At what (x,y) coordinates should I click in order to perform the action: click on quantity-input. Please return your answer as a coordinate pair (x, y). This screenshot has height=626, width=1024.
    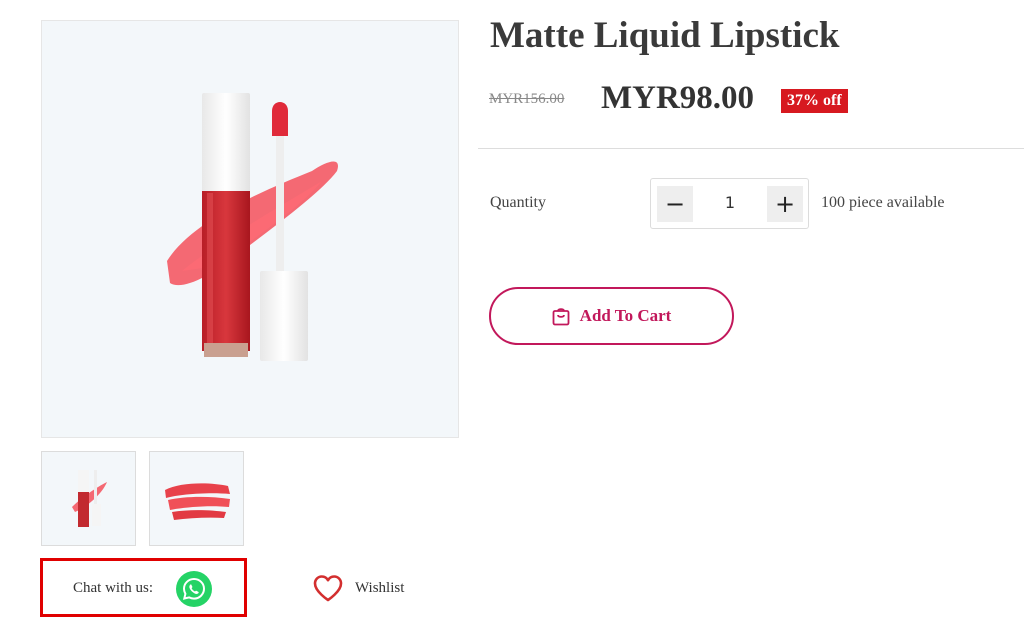
    Looking at the image, I should click on (730, 202).